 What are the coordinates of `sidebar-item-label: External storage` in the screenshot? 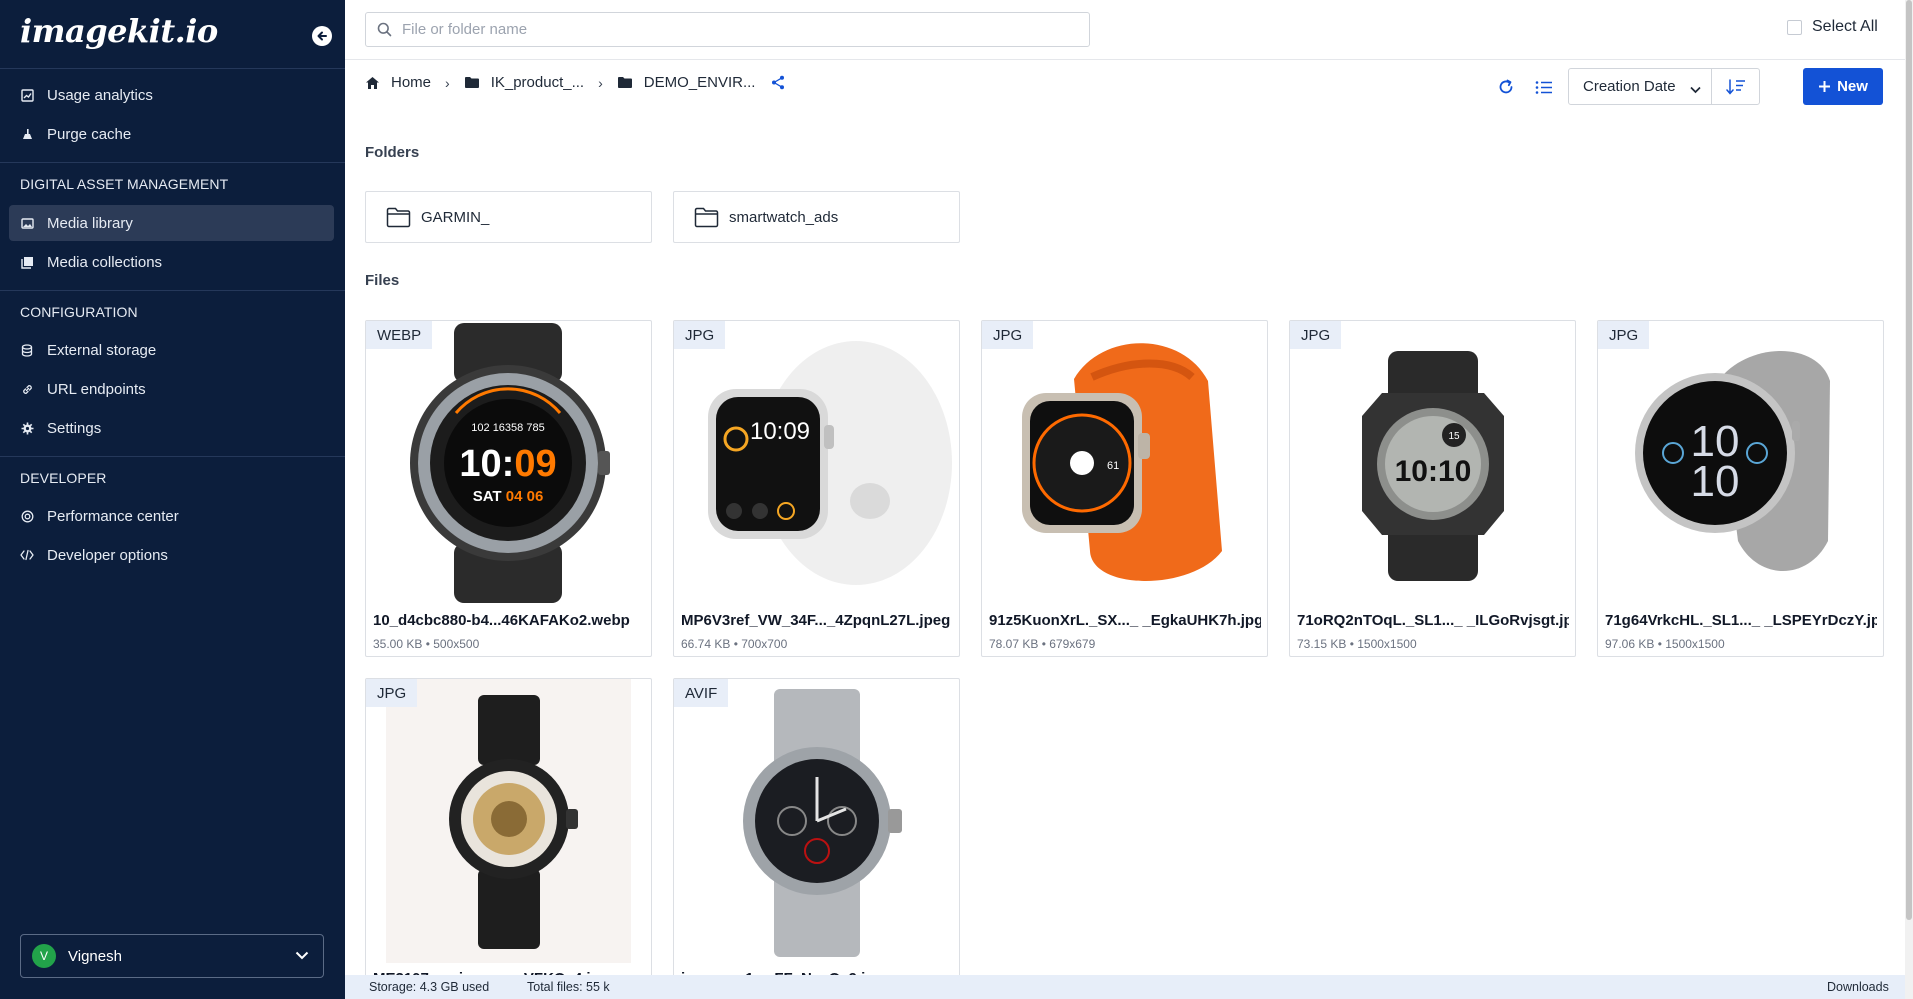 It's located at (102, 350).